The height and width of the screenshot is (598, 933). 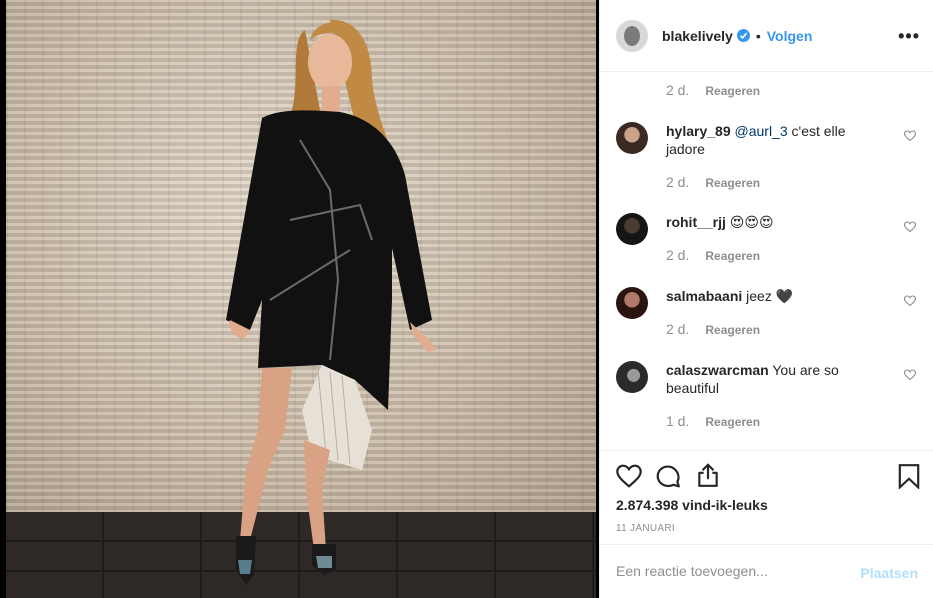 I want to click on commenter-username: hylary_89, so click(x=698, y=131).